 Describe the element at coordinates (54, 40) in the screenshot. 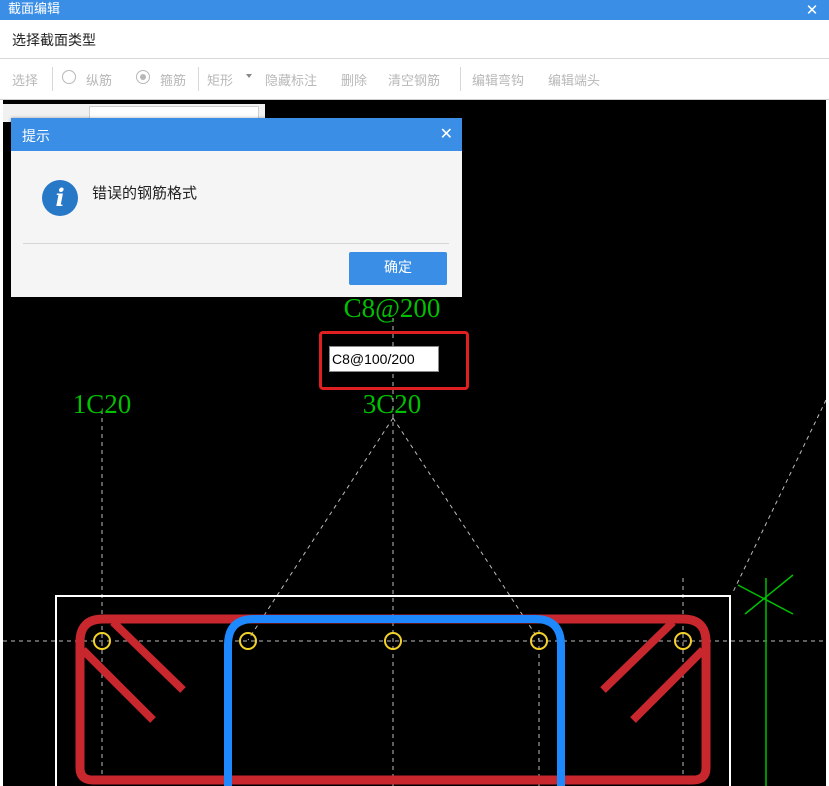

I see `section-type-label: 选择截面类型` at that location.